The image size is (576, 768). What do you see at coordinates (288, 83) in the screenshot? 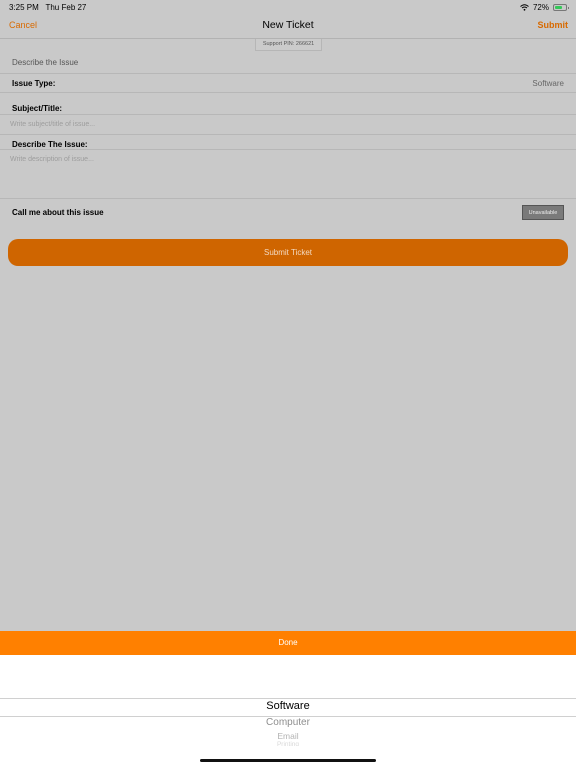
I see `issue-type-row: Issue Type: Software` at bounding box center [288, 83].